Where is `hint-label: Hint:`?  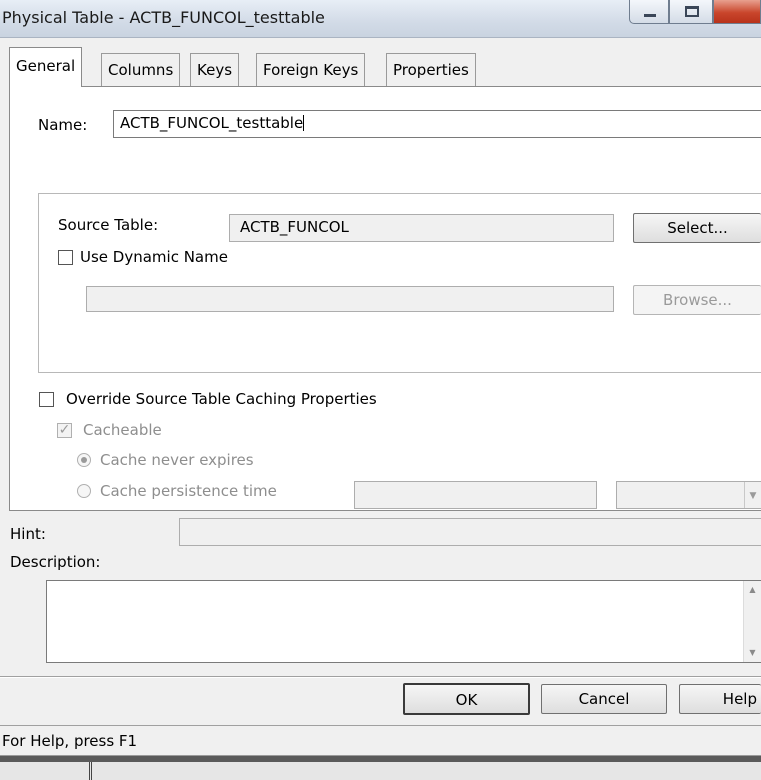 hint-label: Hint: is located at coordinates (28, 534).